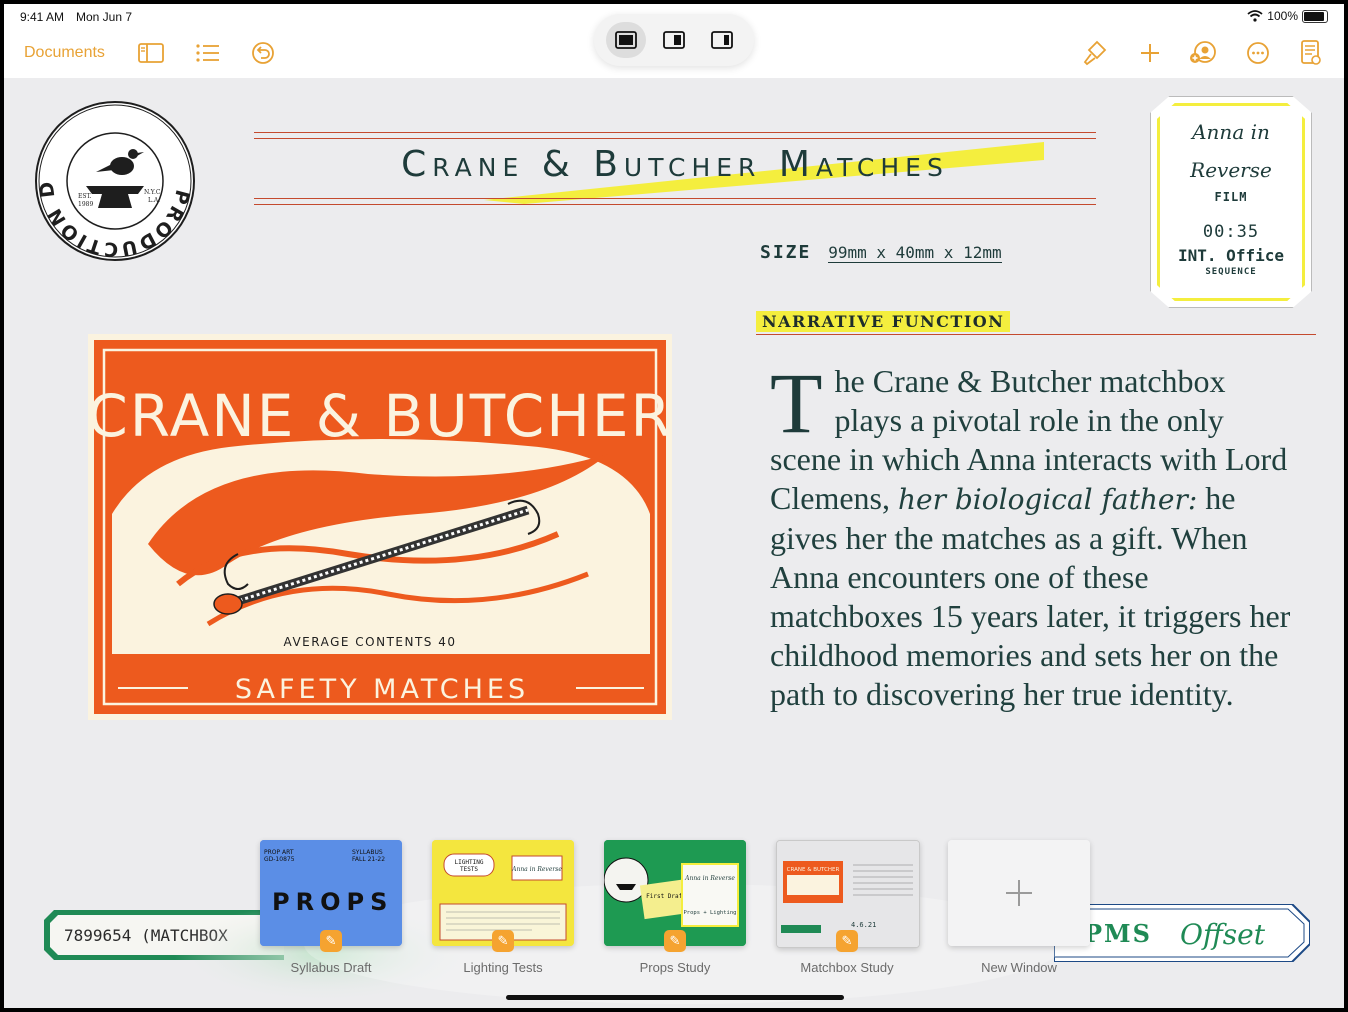  I want to click on size-line: SIZE 99mm x 40mm x 12mm, so click(881, 252).